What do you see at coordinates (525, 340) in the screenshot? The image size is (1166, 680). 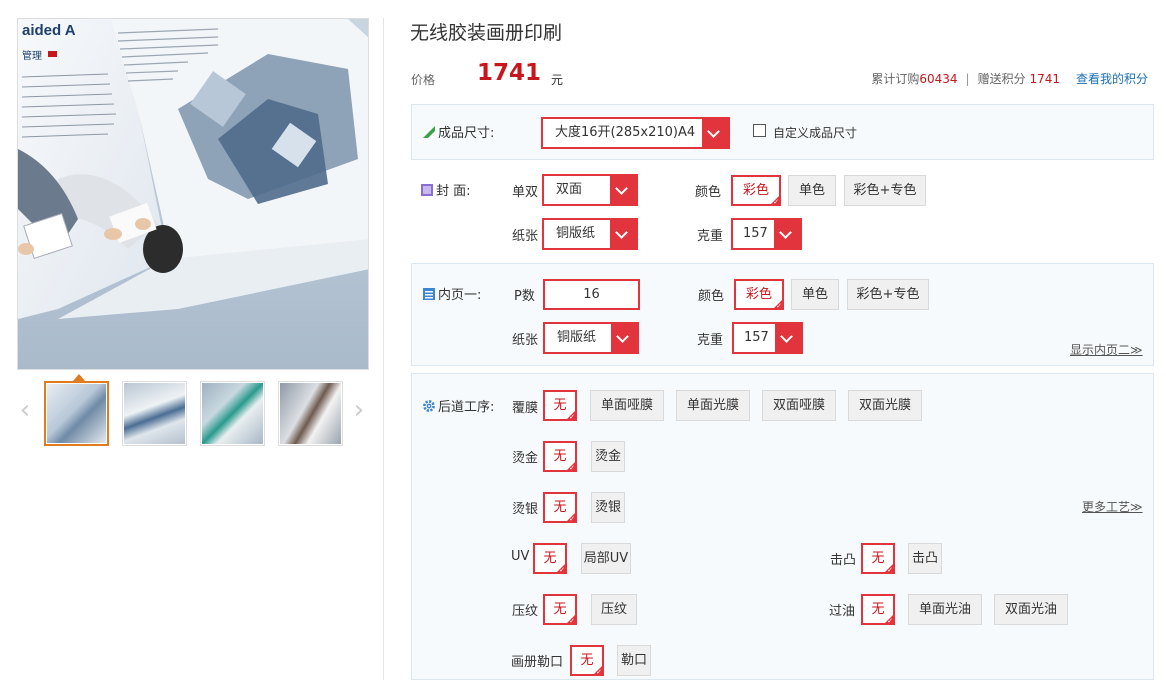 I see `inner-paper-label: 纸张` at bounding box center [525, 340].